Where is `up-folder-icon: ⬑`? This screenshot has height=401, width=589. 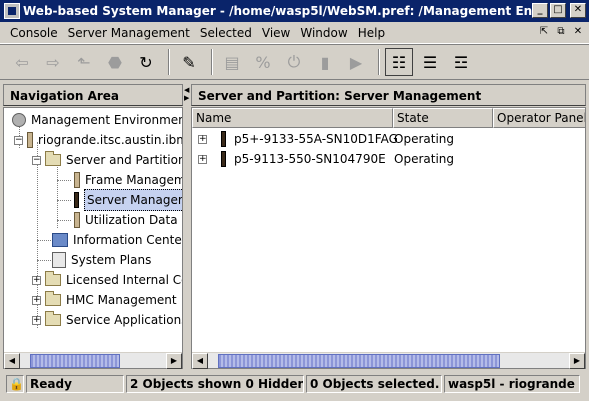 up-folder-icon: ⬑ is located at coordinates (84, 62).